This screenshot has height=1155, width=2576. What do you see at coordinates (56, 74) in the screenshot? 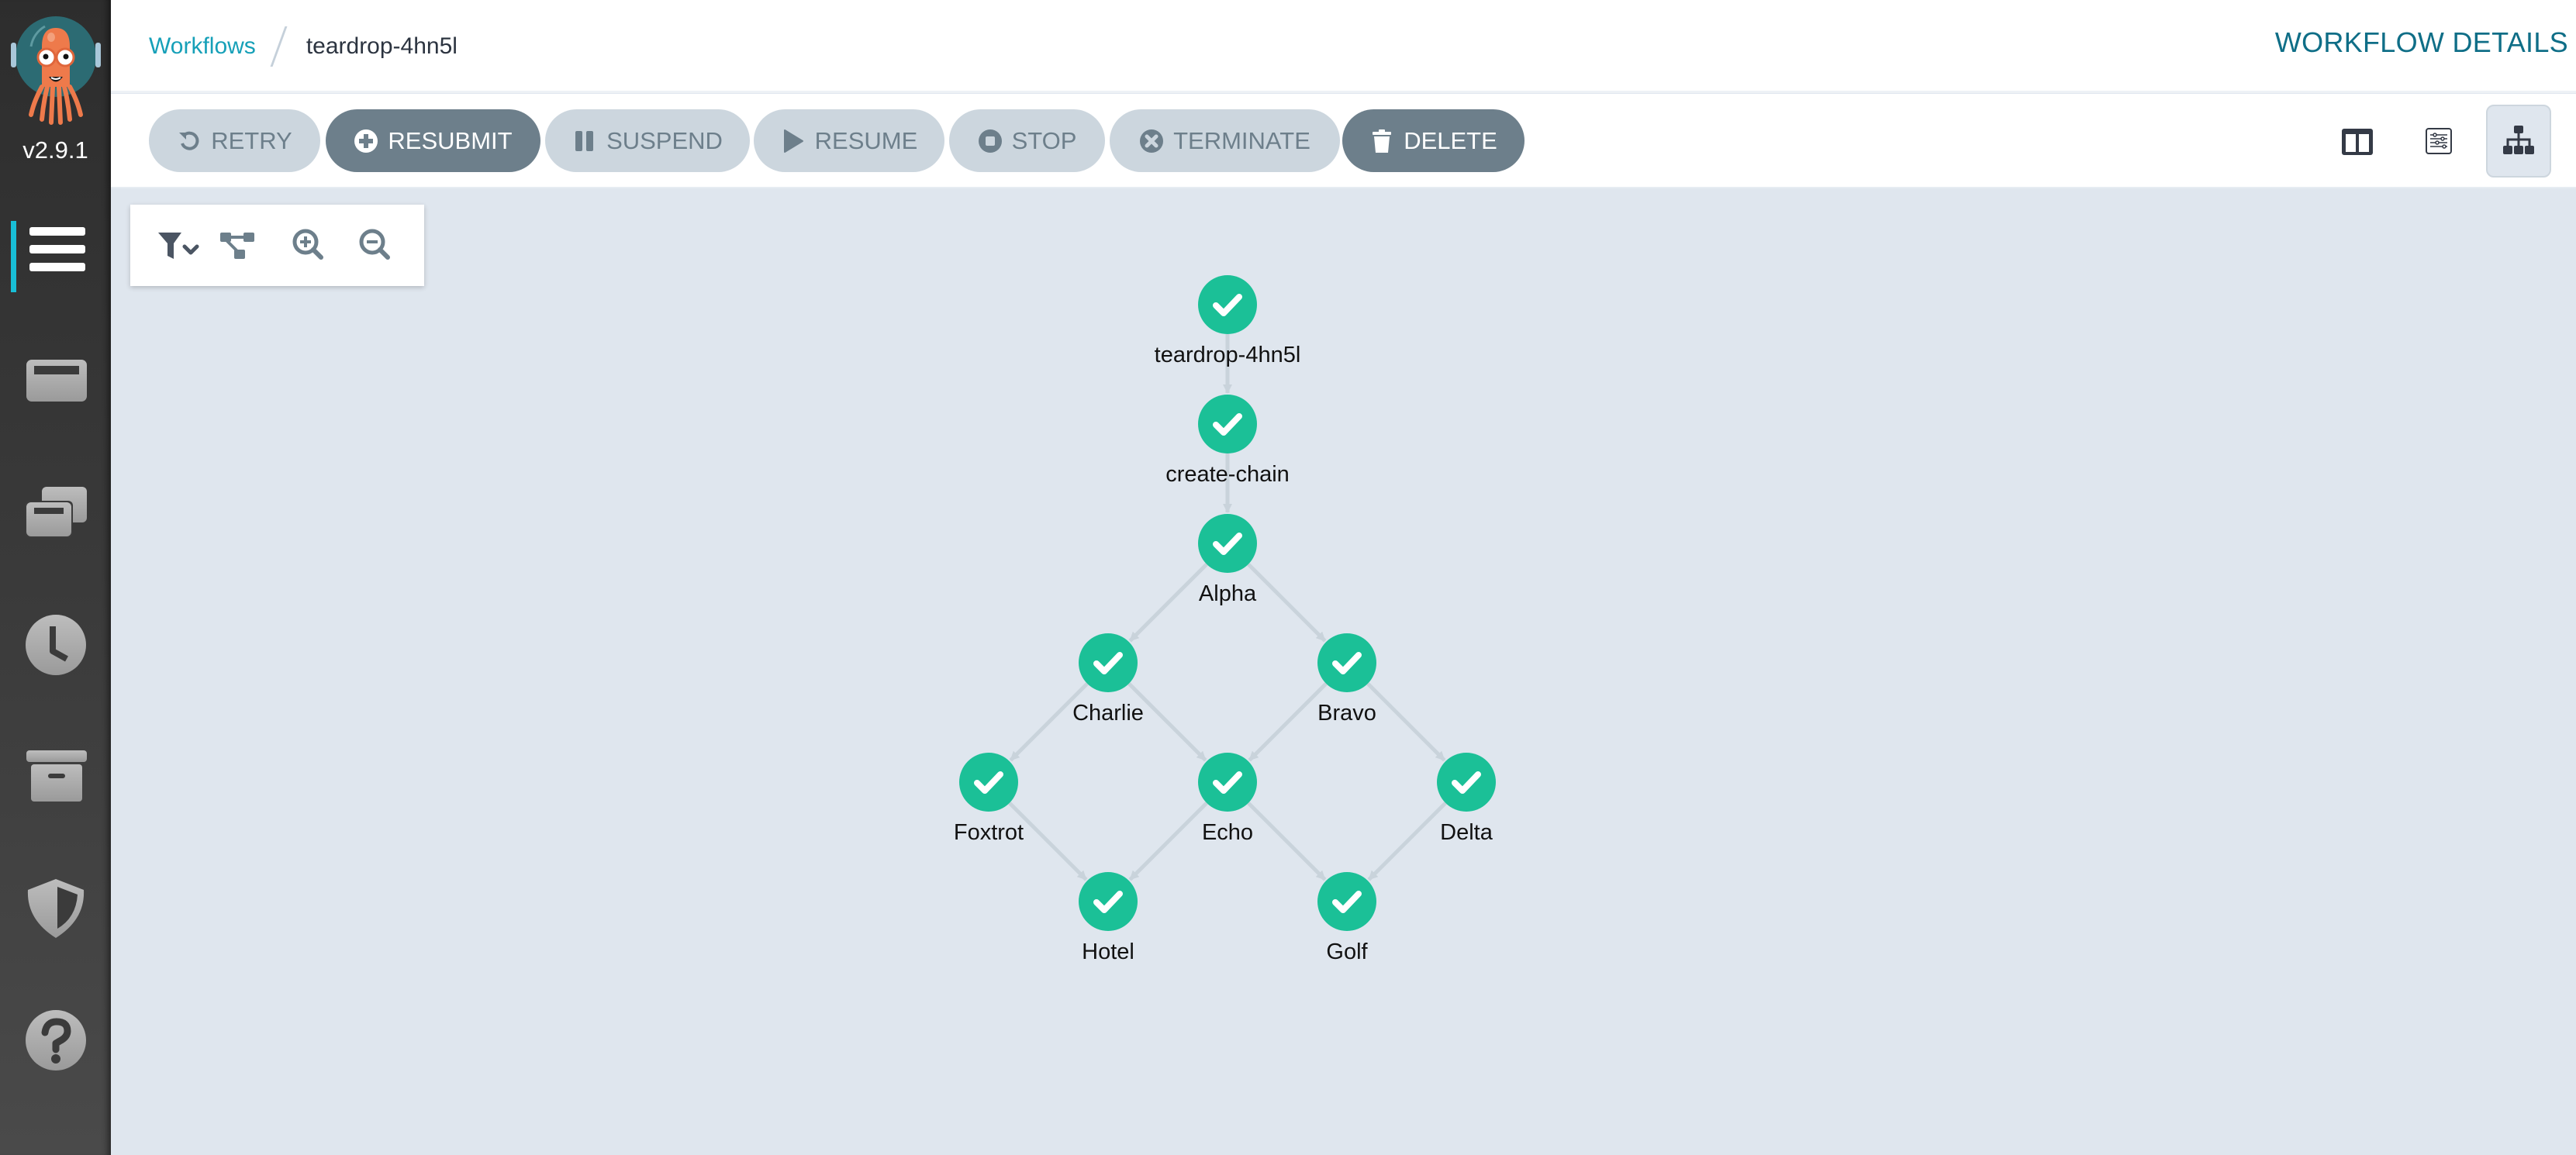
I see `argo-logo` at bounding box center [56, 74].